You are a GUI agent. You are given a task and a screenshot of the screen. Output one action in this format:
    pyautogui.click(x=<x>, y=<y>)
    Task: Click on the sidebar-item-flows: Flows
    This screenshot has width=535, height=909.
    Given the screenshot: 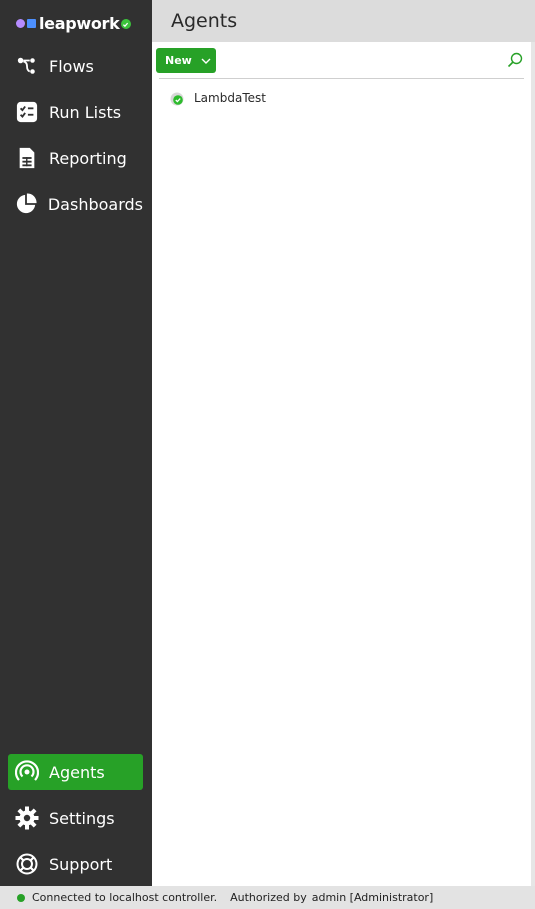 What is the action you would take?
    pyautogui.click(x=75, y=66)
    